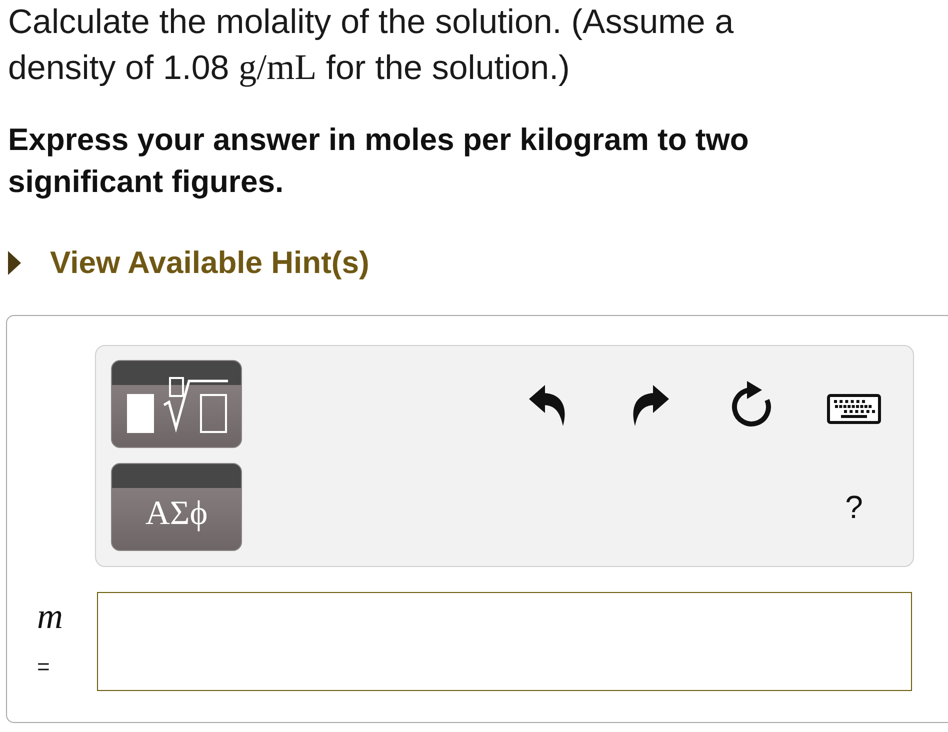  I want to click on instruction-text: Express your answer in moles per kilogram to two significant figures., so click(379, 161).